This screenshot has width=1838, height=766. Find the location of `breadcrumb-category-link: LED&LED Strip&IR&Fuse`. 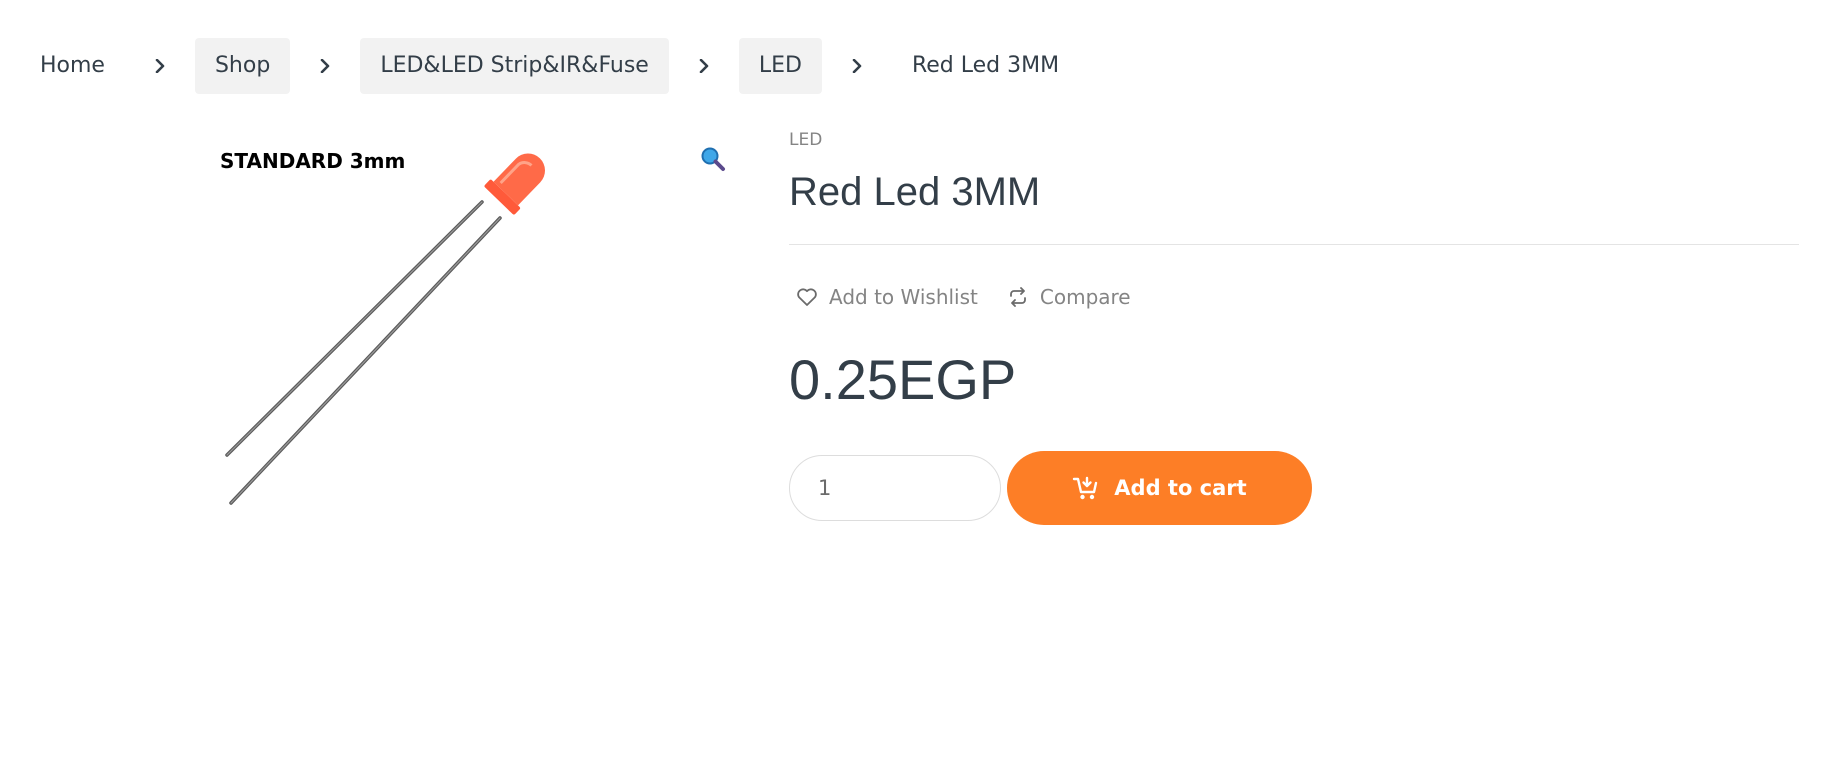

breadcrumb-category-link: LED&LED Strip&IR&Fuse is located at coordinates (514, 66).